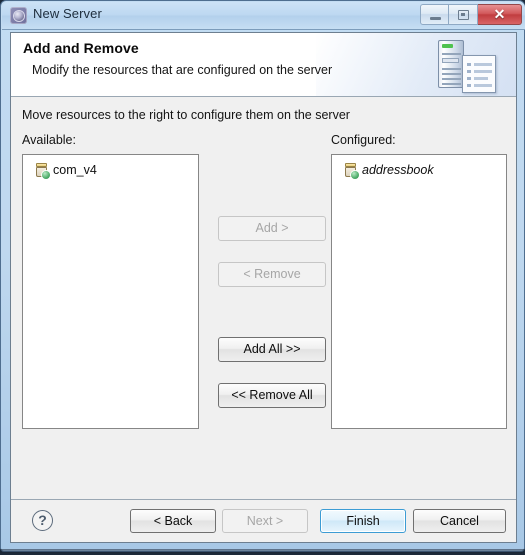 Image resolution: width=525 pixels, height=555 pixels. I want to click on add-button: Add >, so click(272, 228).